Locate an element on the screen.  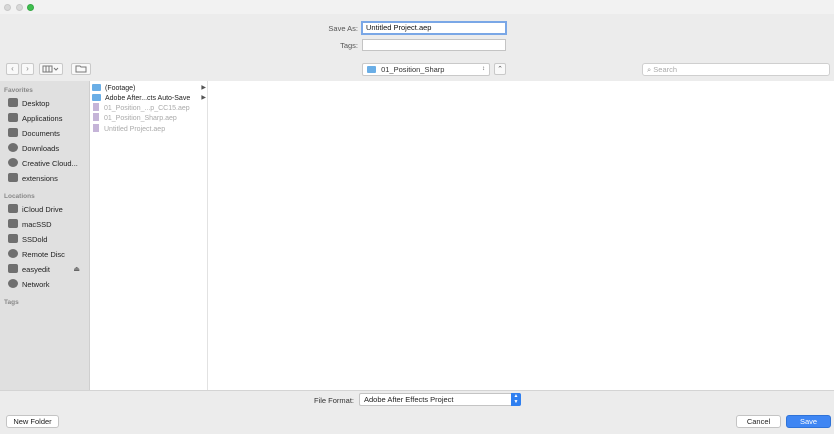
back-button: ‹ is located at coordinates (12, 69).